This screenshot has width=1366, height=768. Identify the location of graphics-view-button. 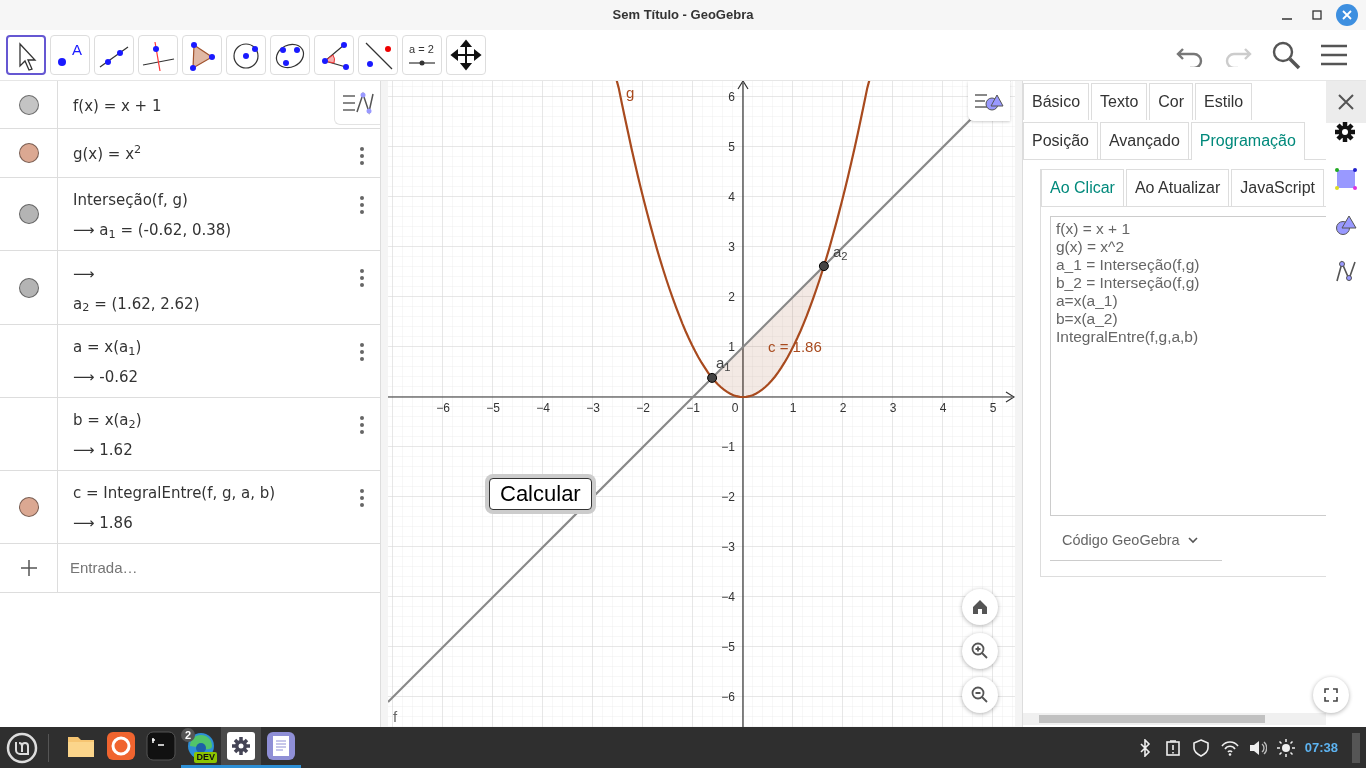
(1346, 179).